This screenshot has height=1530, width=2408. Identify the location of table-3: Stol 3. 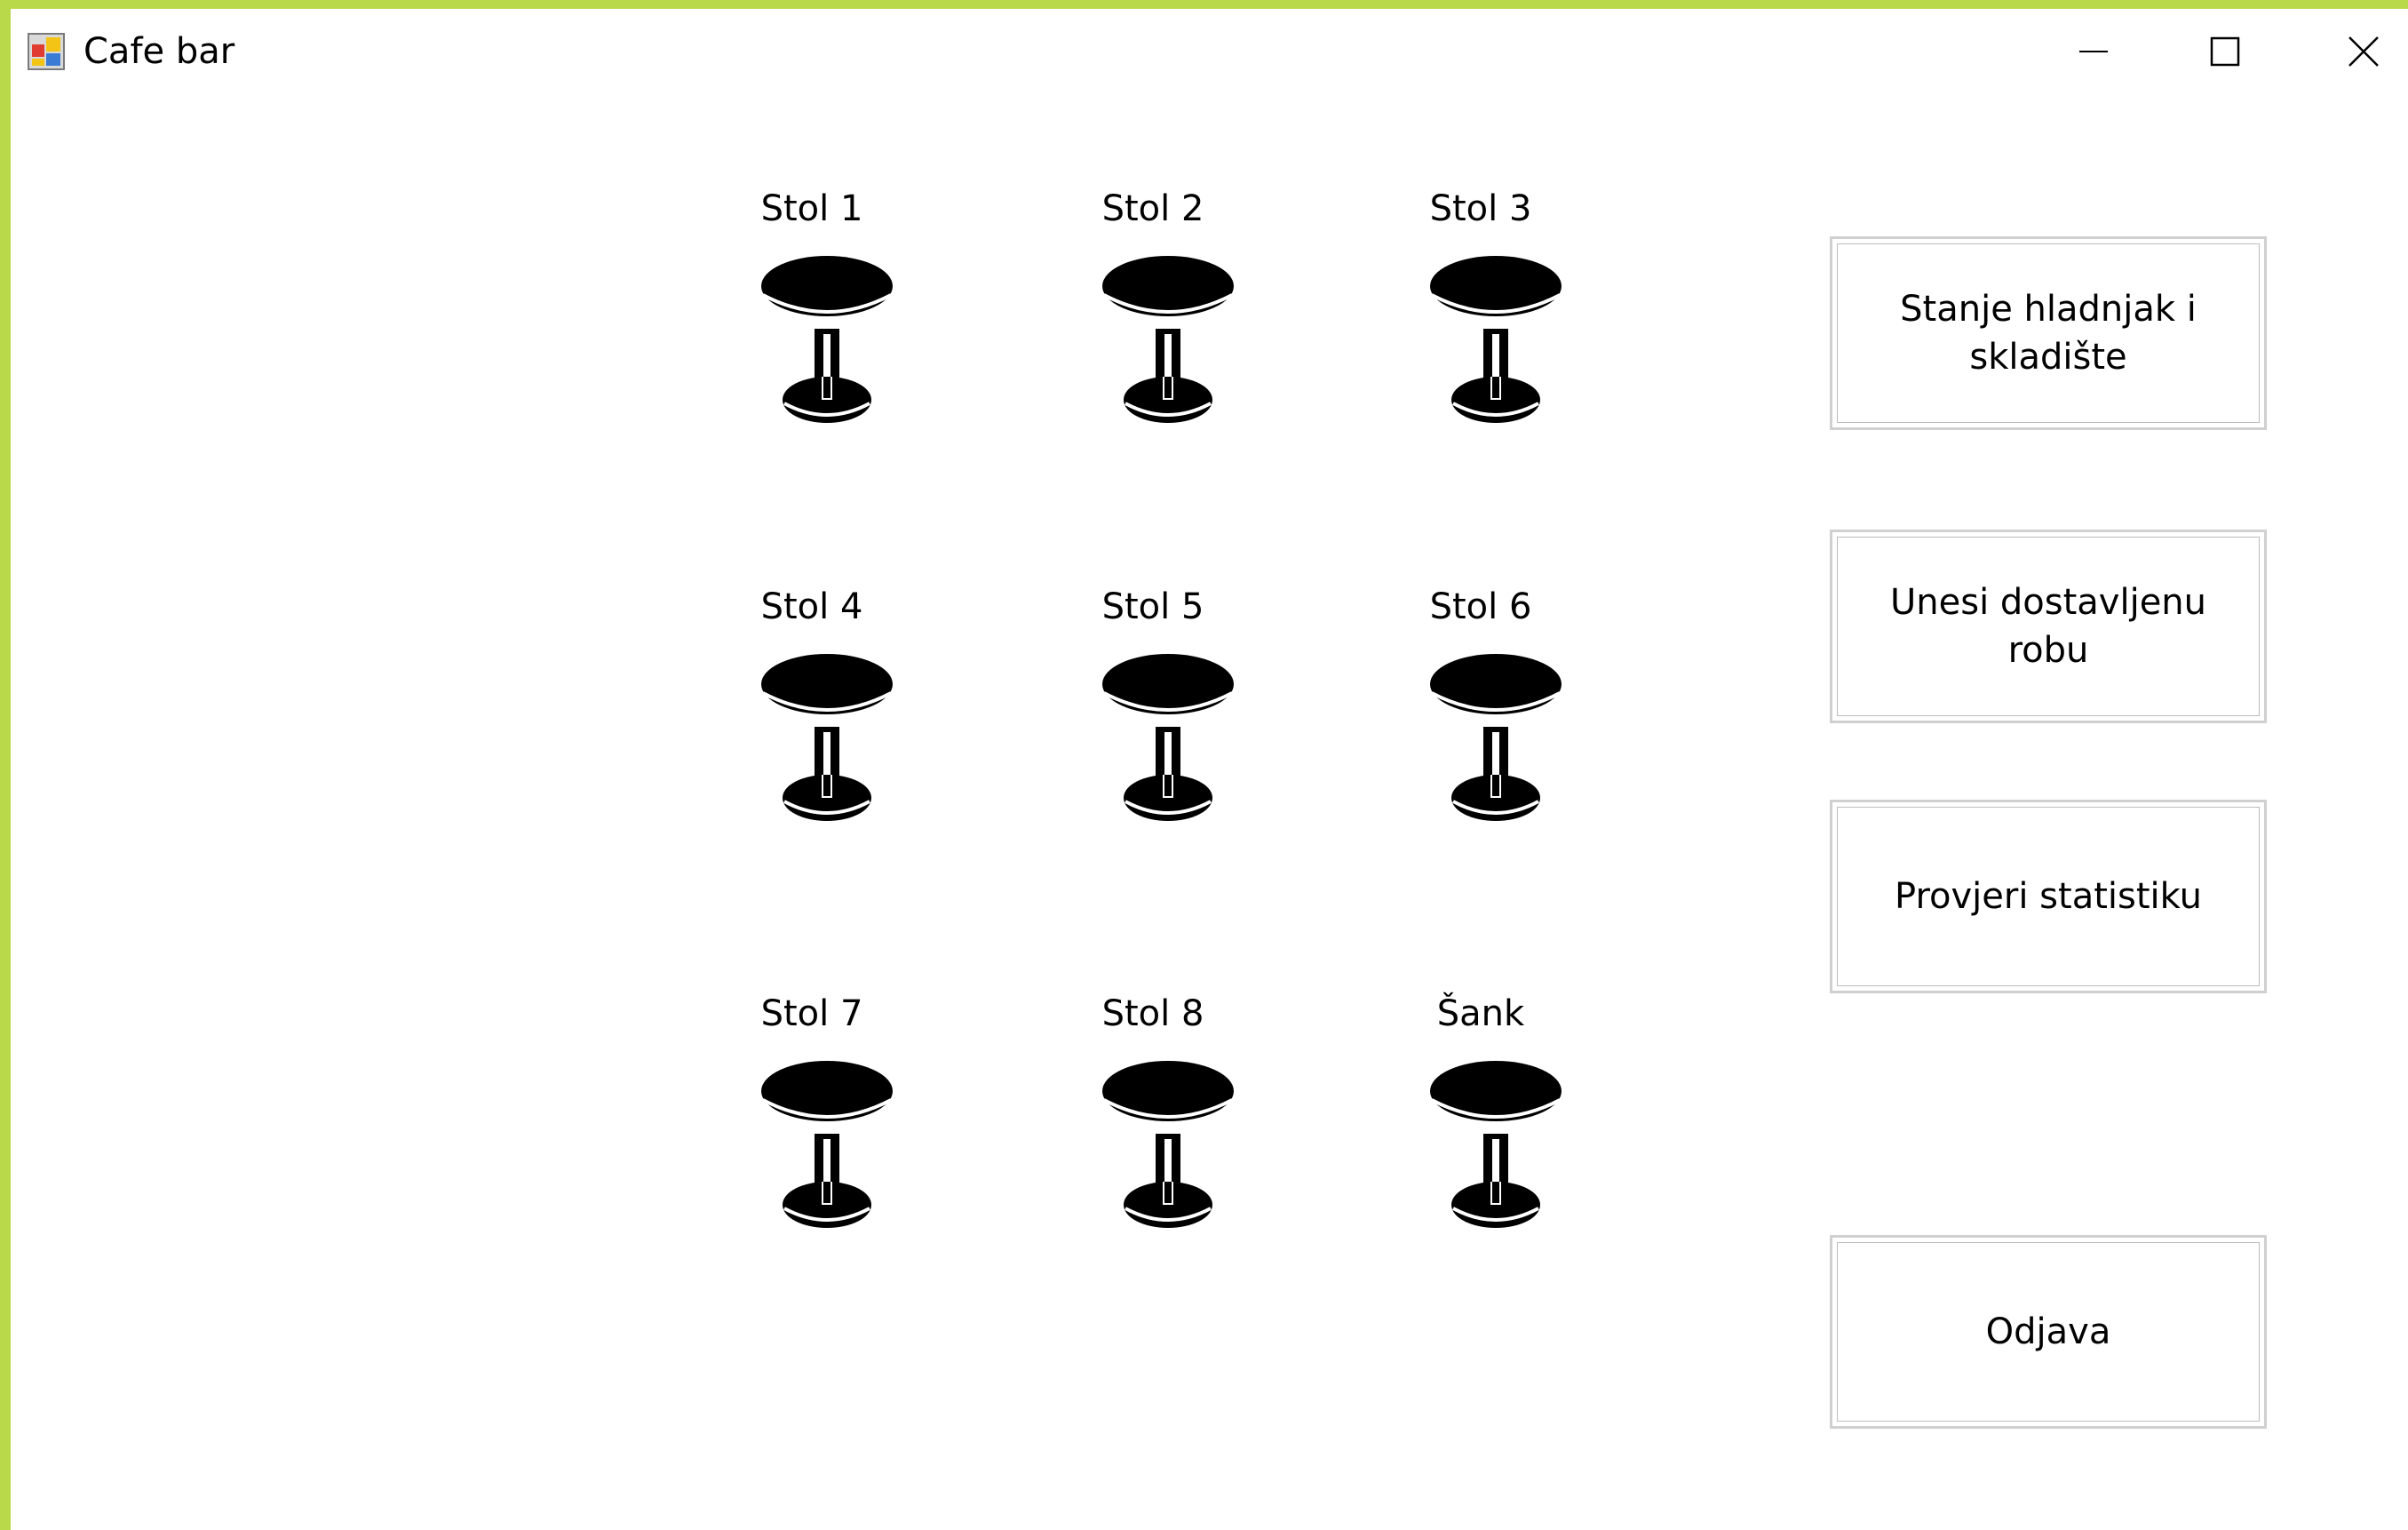
(1480, 320).